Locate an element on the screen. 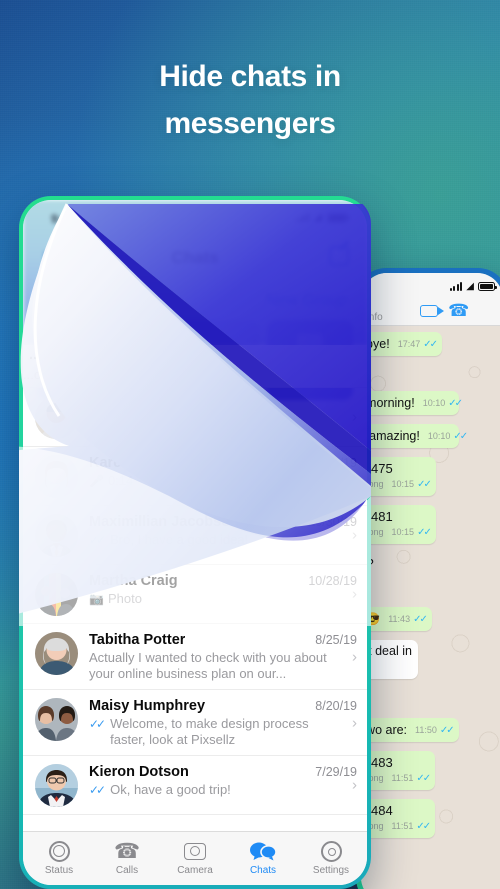  headline-line-1: Hide chats in is located at coordinates (250, 76).